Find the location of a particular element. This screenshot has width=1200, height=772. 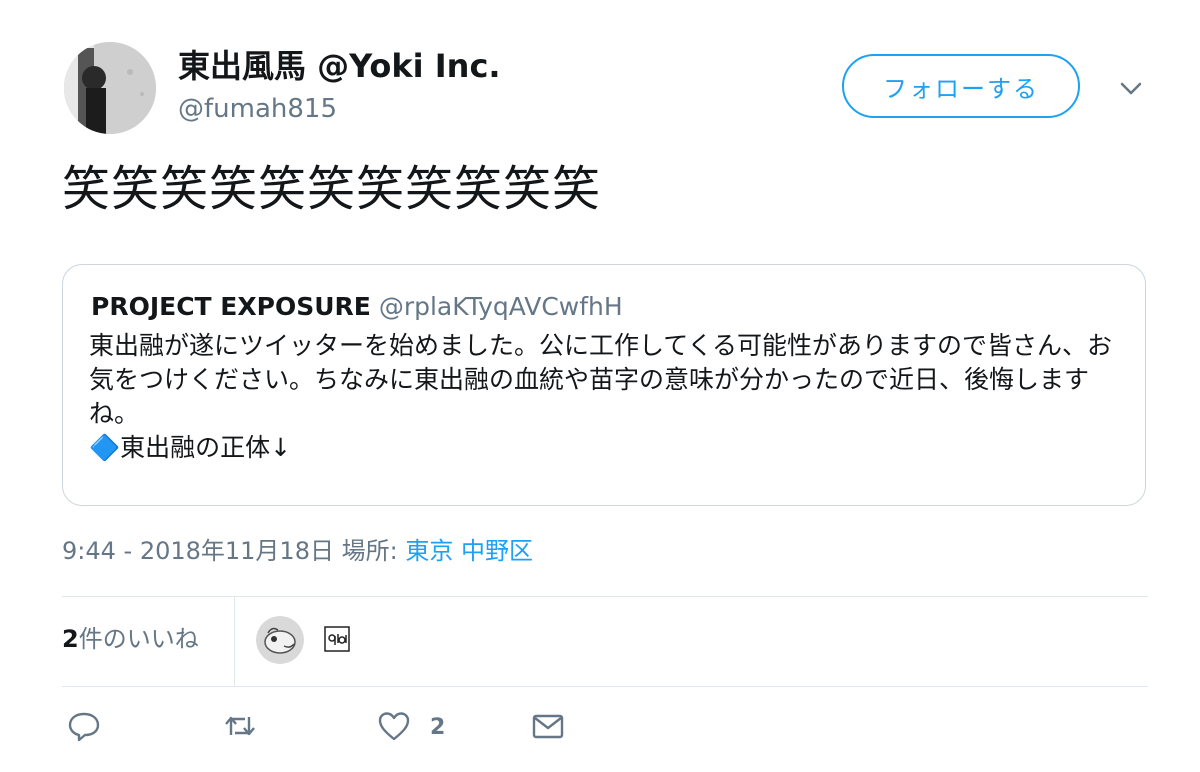

quoted-tweet-handle: @rplaKTyqAVCwfhH is located at coordinates (500, 306).